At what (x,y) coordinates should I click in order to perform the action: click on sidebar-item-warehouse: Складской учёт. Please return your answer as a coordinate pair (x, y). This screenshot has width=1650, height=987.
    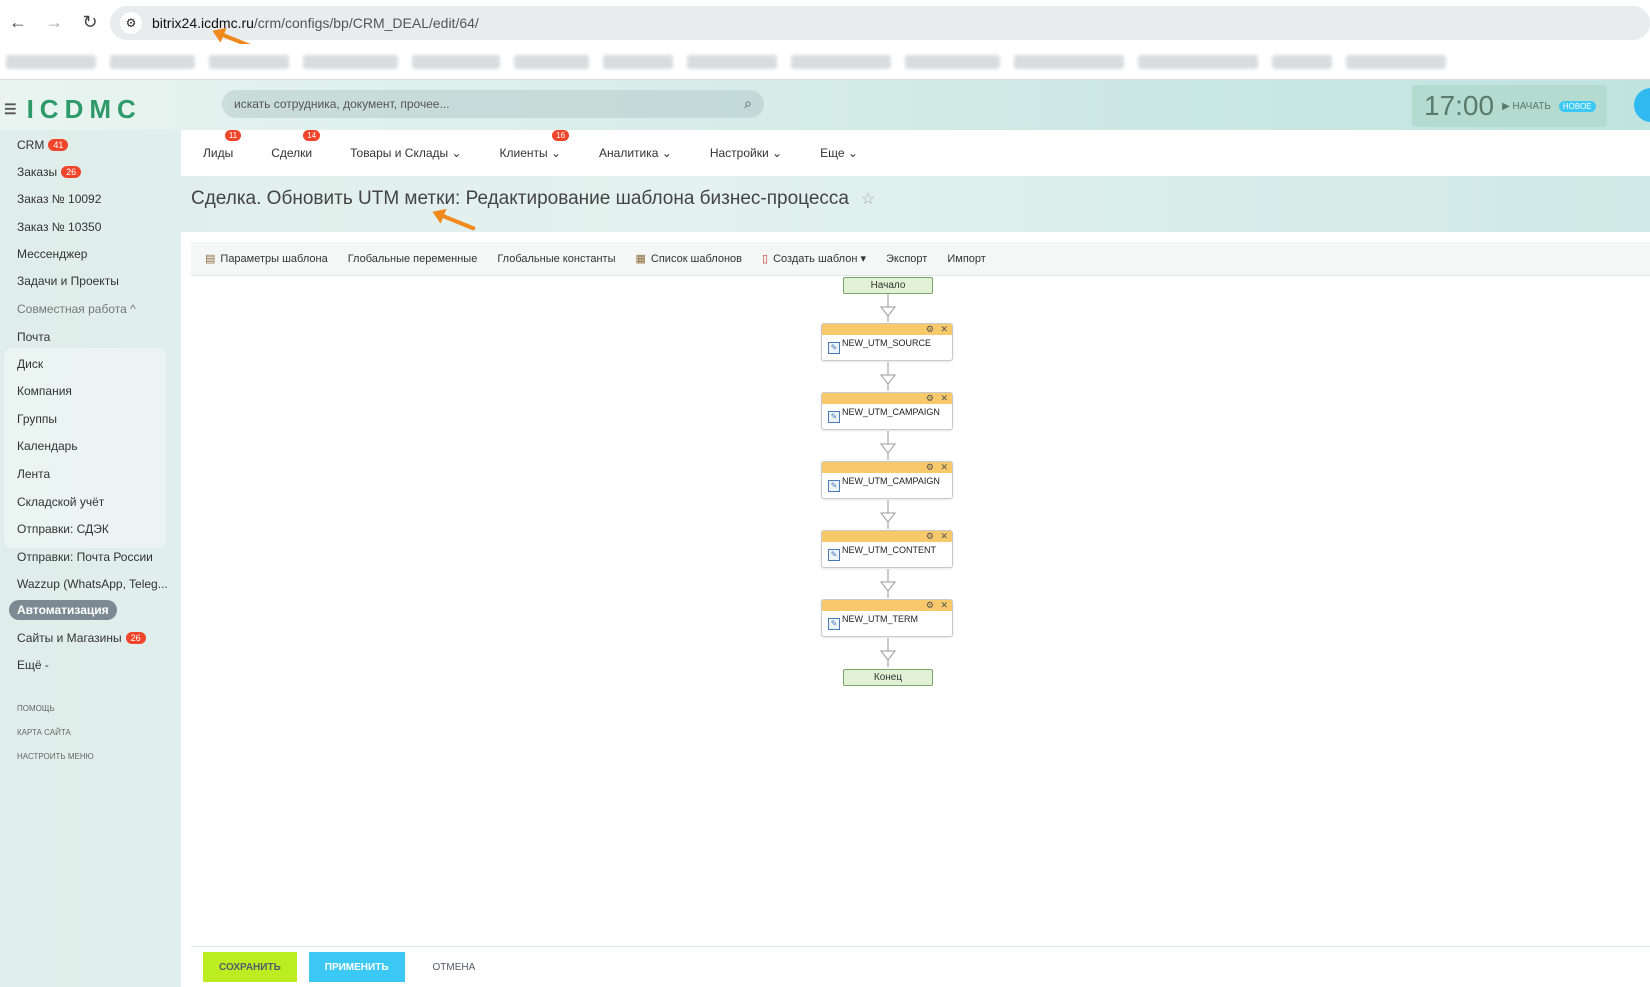
    Looking at the image, I should click on (60, 502).